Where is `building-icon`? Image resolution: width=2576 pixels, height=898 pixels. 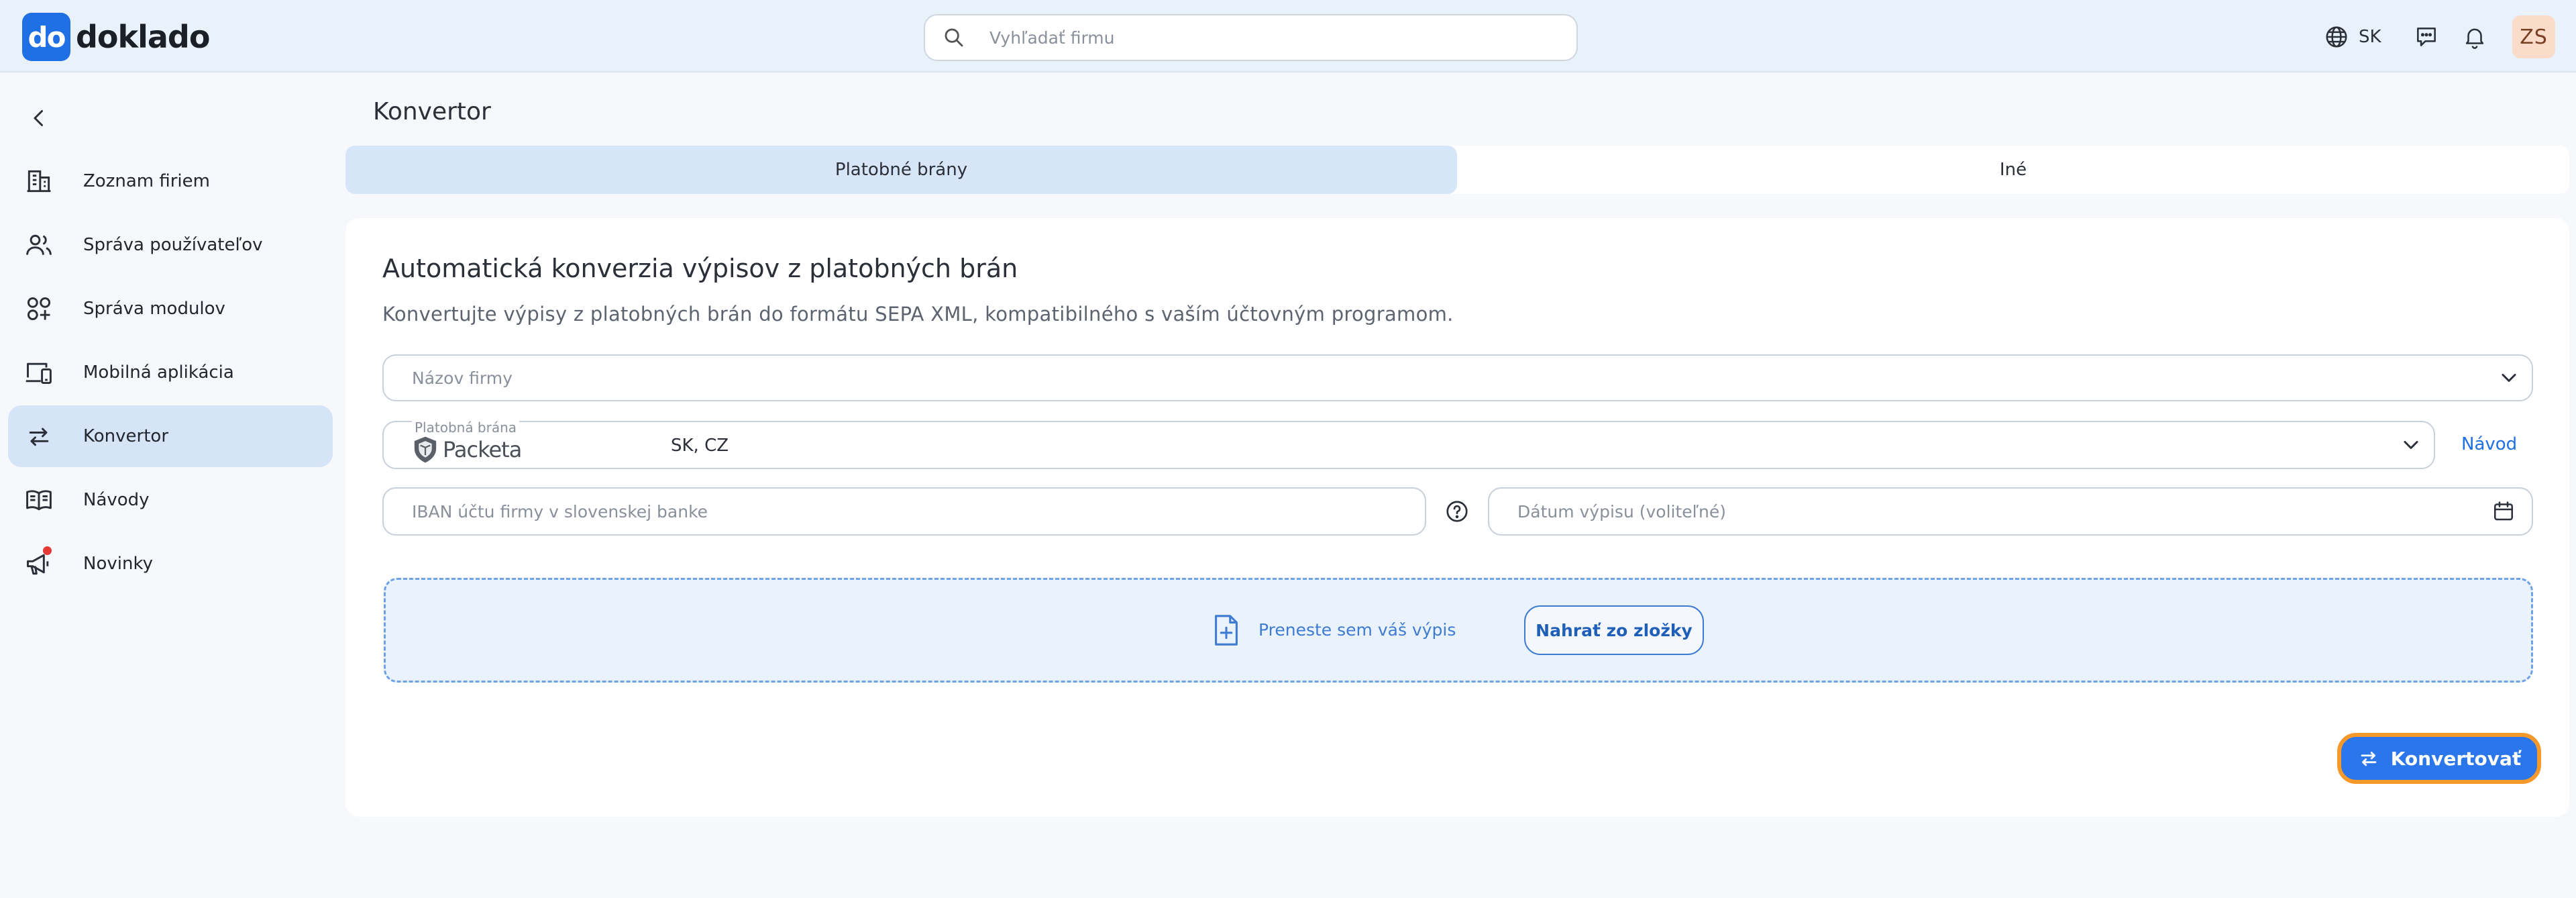 building-icon is located at coordinates (39, 181).